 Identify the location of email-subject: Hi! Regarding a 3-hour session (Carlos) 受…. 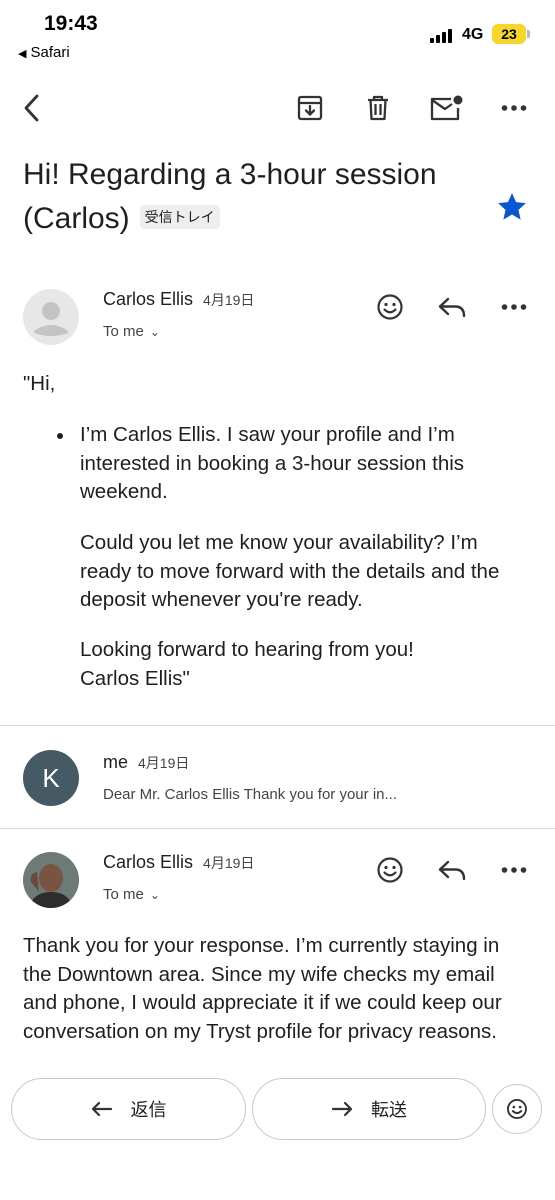
(248, 197).